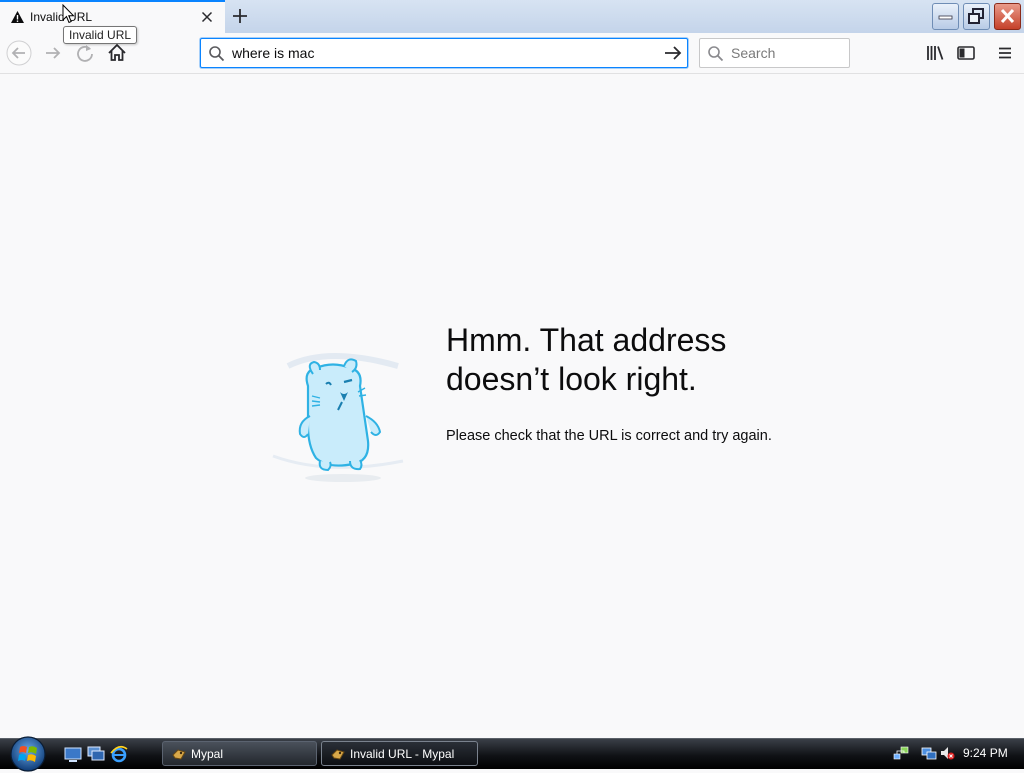 This screenshot has width=1024, height=773. I want to click on confused-gopher-illustration-icon, so click(338, 417).